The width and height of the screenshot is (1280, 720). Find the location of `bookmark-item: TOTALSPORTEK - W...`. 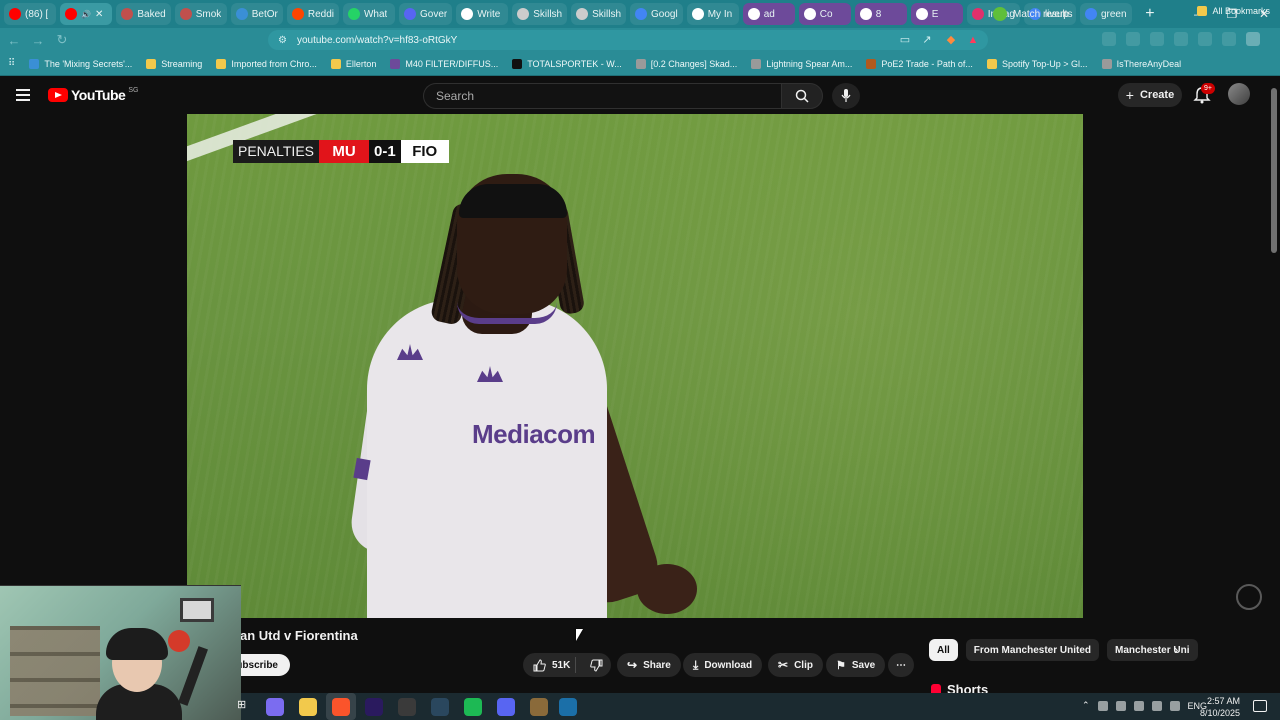

bookmark-item: TOTALSPORTEK - W... is located at coordinates (567, 63).